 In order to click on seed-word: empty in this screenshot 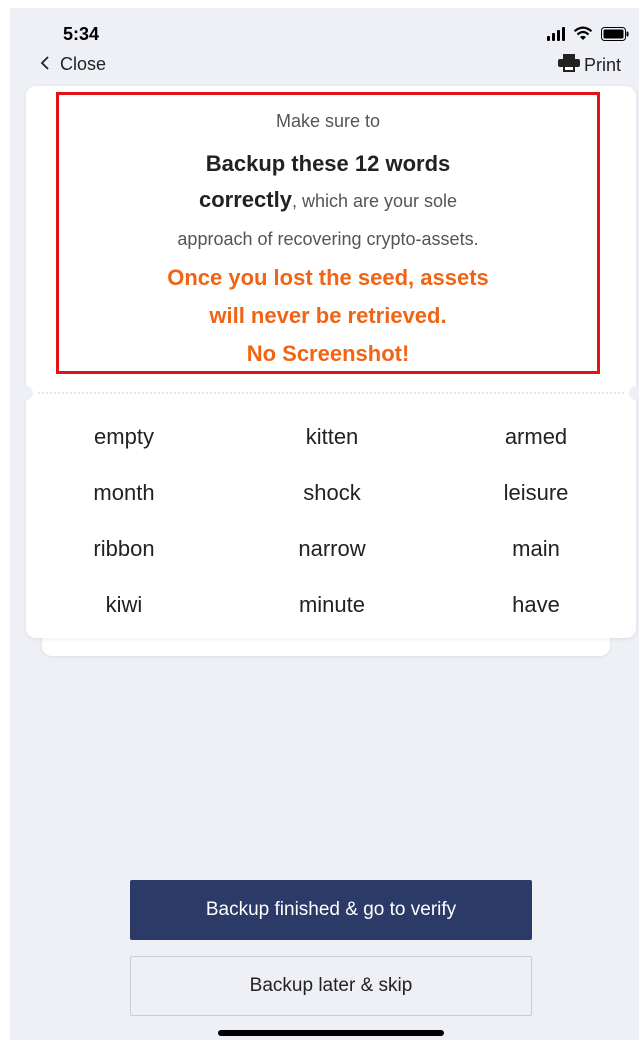, I will do `click(124, 436)`.